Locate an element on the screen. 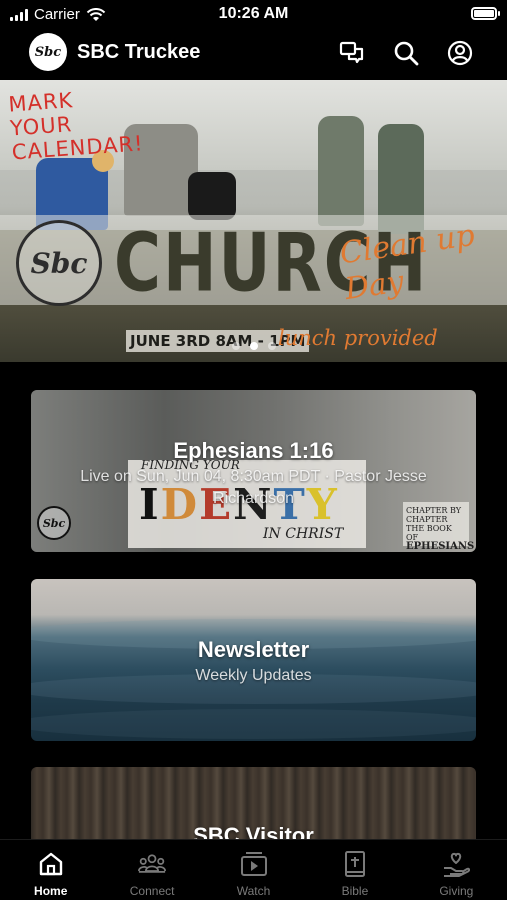 The height and width of the screenshot is (900, 507). status-bar: Carrier 10:26 AM is located at coordinates (253, 15).